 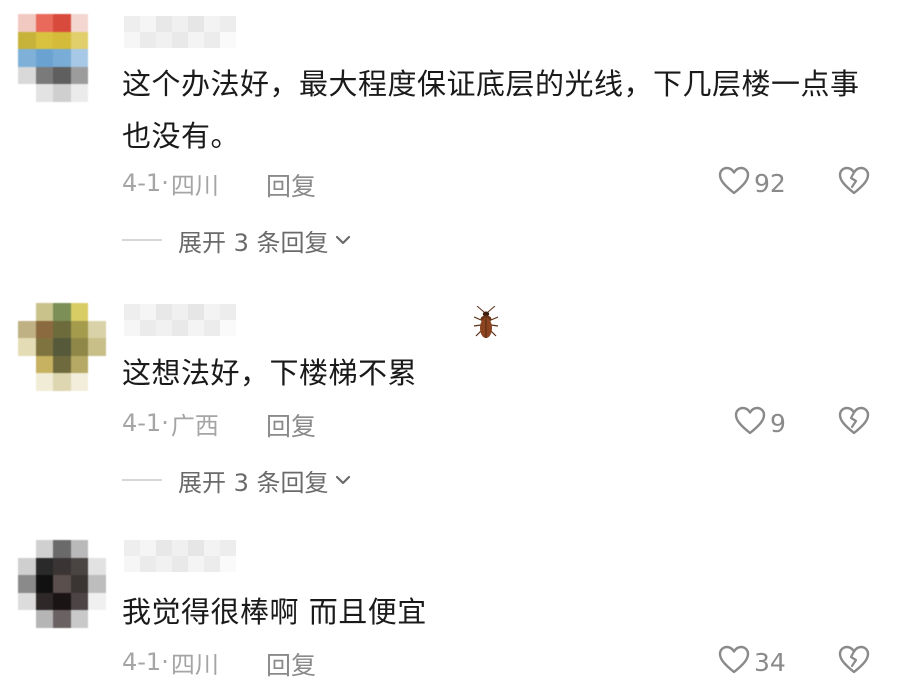 I want to click on comment-location: 四川, so click(x=194, y=664).